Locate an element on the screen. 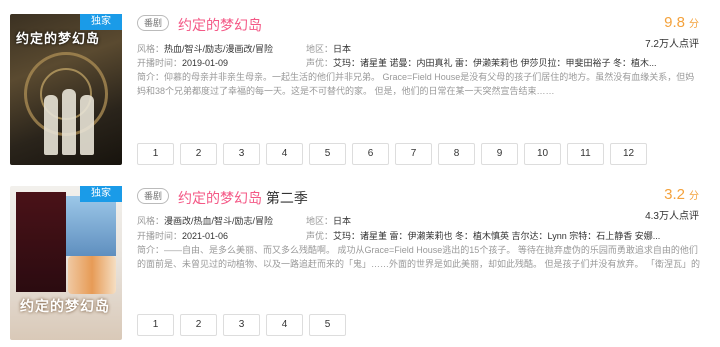  air-date-value: 2019-01-09 is located at coordinates (205, 63).